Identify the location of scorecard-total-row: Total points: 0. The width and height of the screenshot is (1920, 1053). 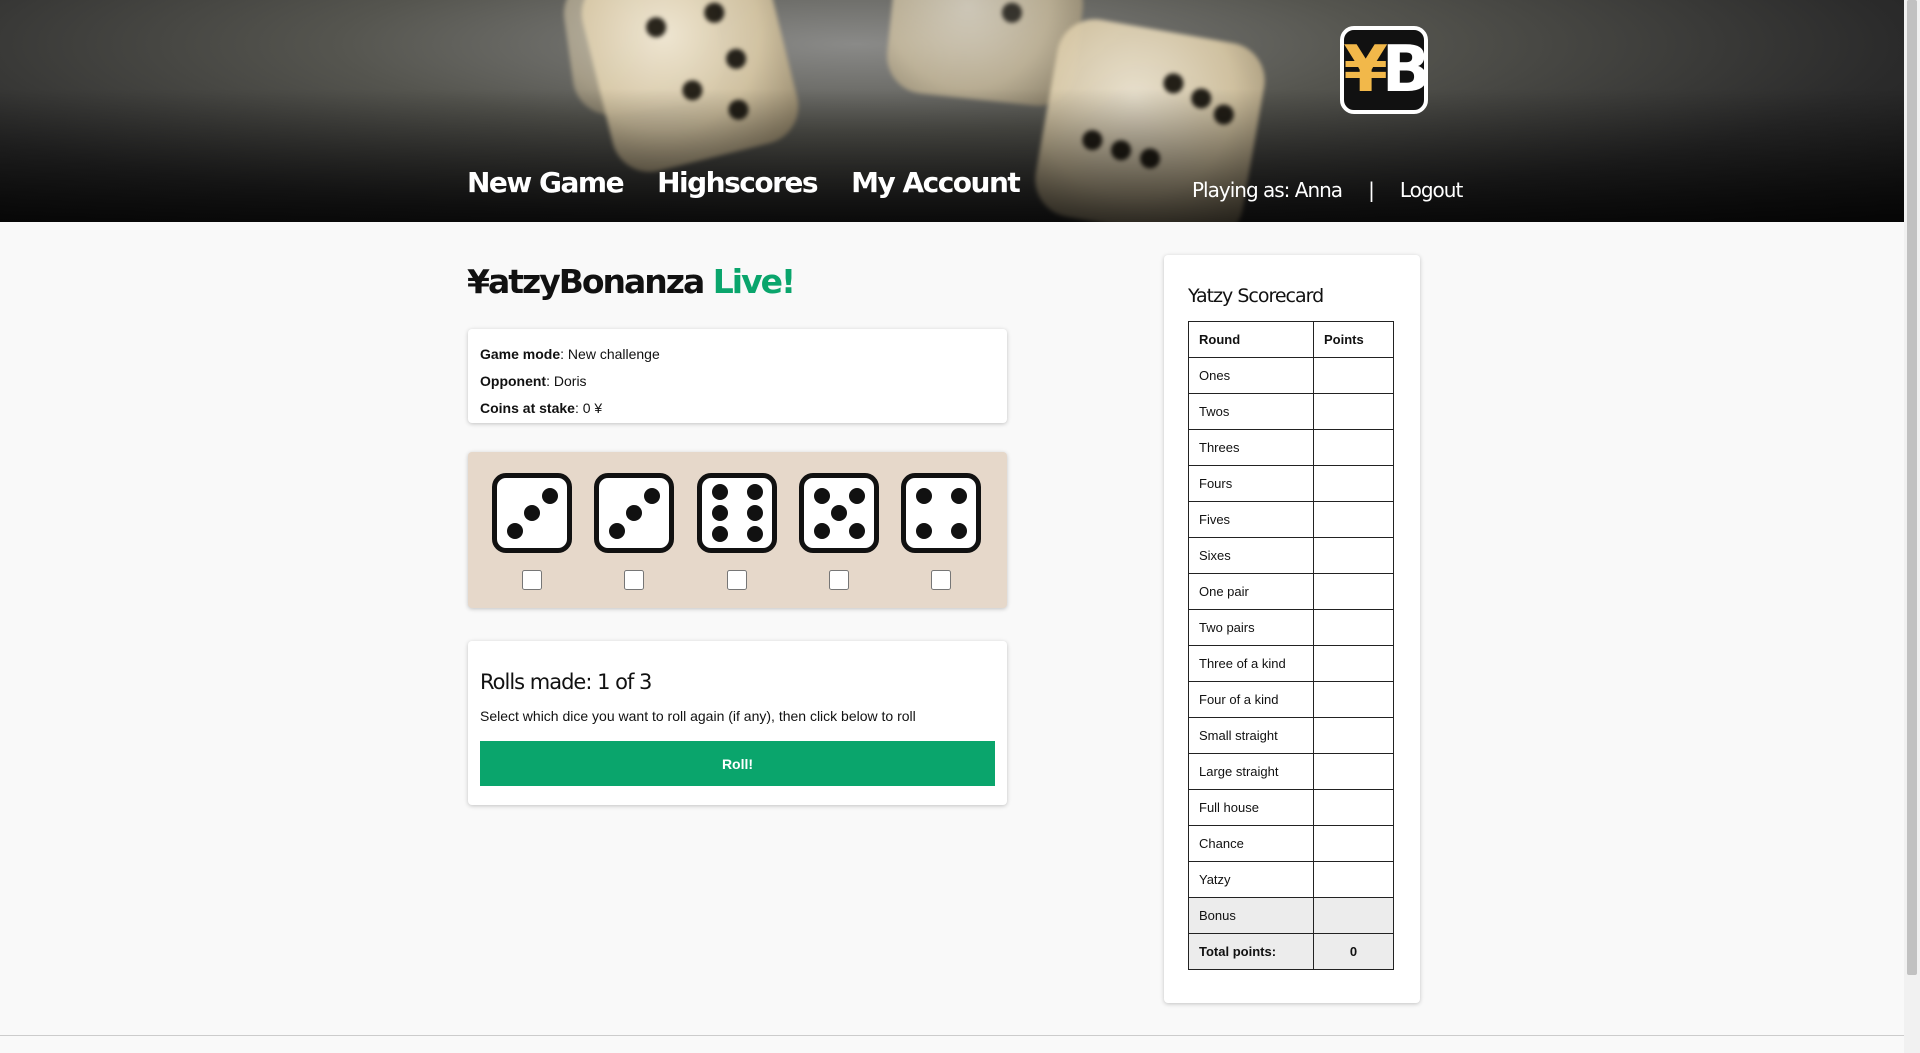
(1291, 951).